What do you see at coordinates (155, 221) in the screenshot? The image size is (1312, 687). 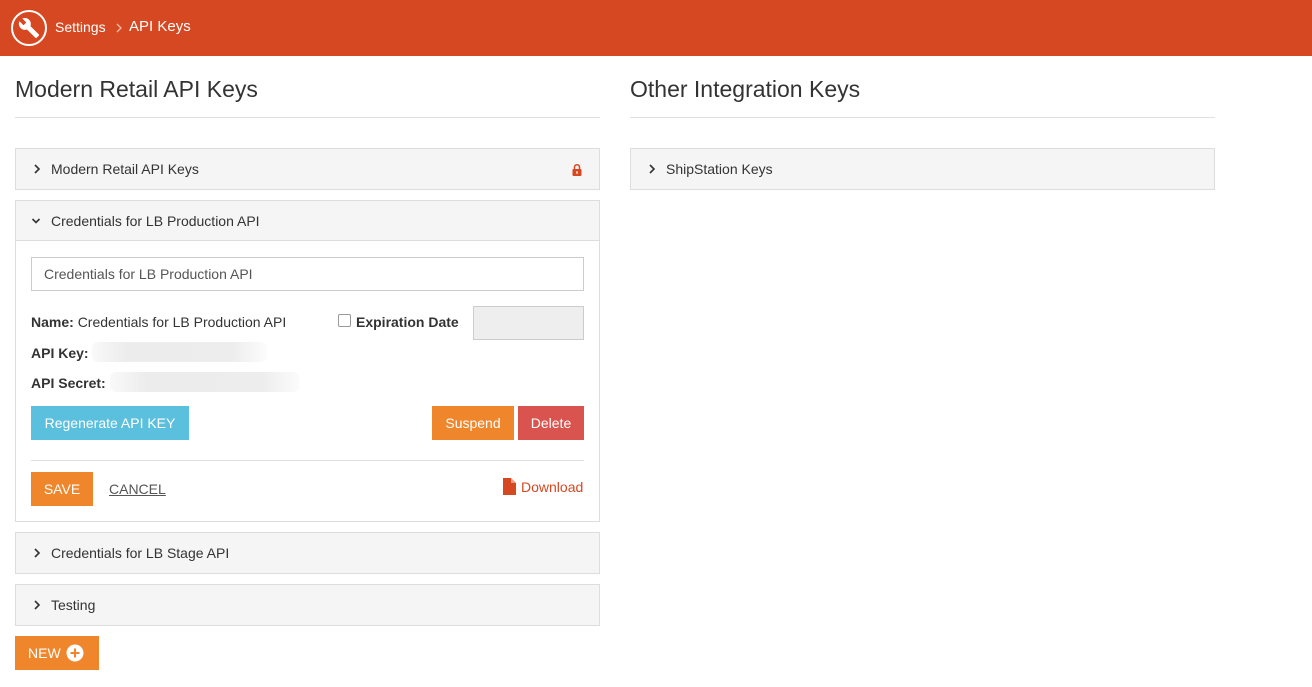 I see `panel-title: Credentials for LB Production API` at bounding box center [155, 221].